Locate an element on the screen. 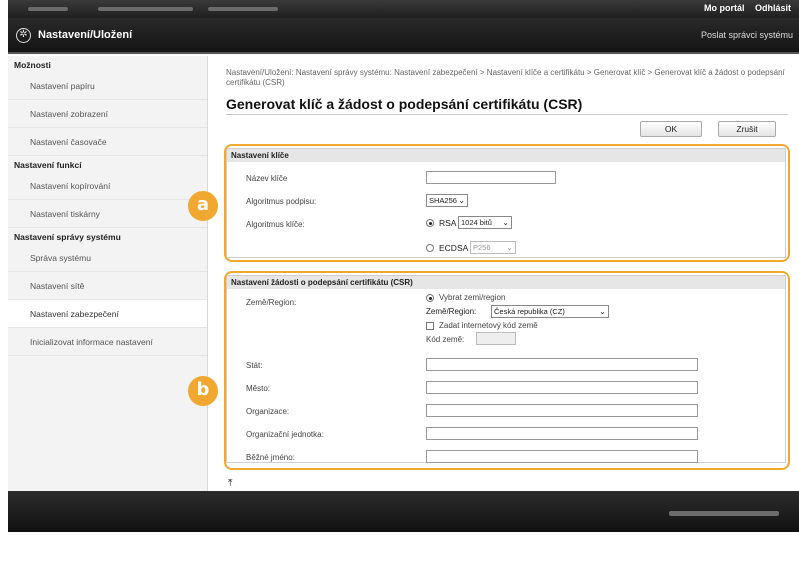 This screenshot has height=566, width=799. logout-link: Odhlásit is located at coordinates (773, 8).